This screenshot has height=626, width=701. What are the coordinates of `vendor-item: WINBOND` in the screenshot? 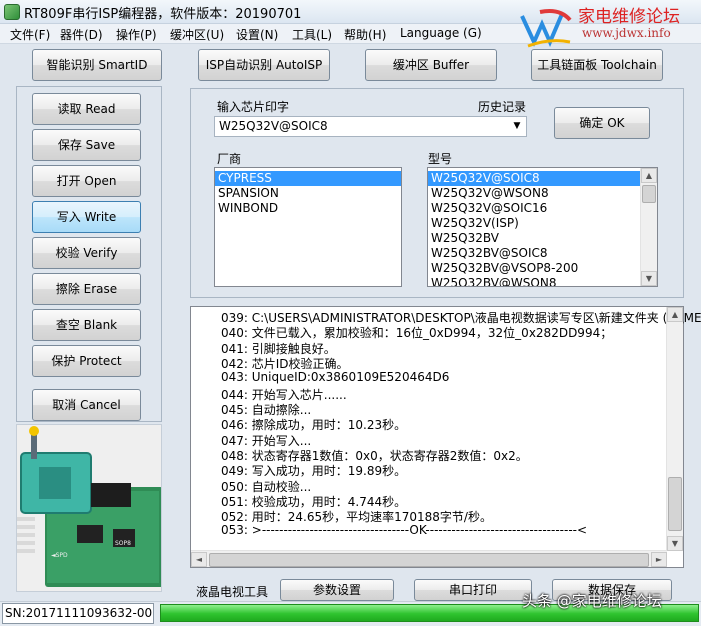 It's located at (308, 208).